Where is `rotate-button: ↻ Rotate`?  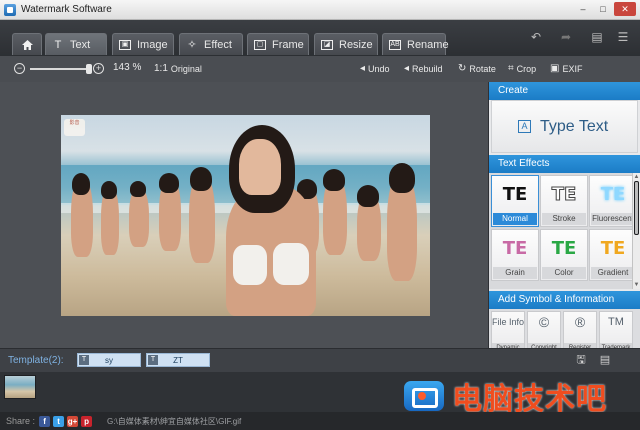
rotate-button: ↻ Rotate is located at coordinates (477, 68).